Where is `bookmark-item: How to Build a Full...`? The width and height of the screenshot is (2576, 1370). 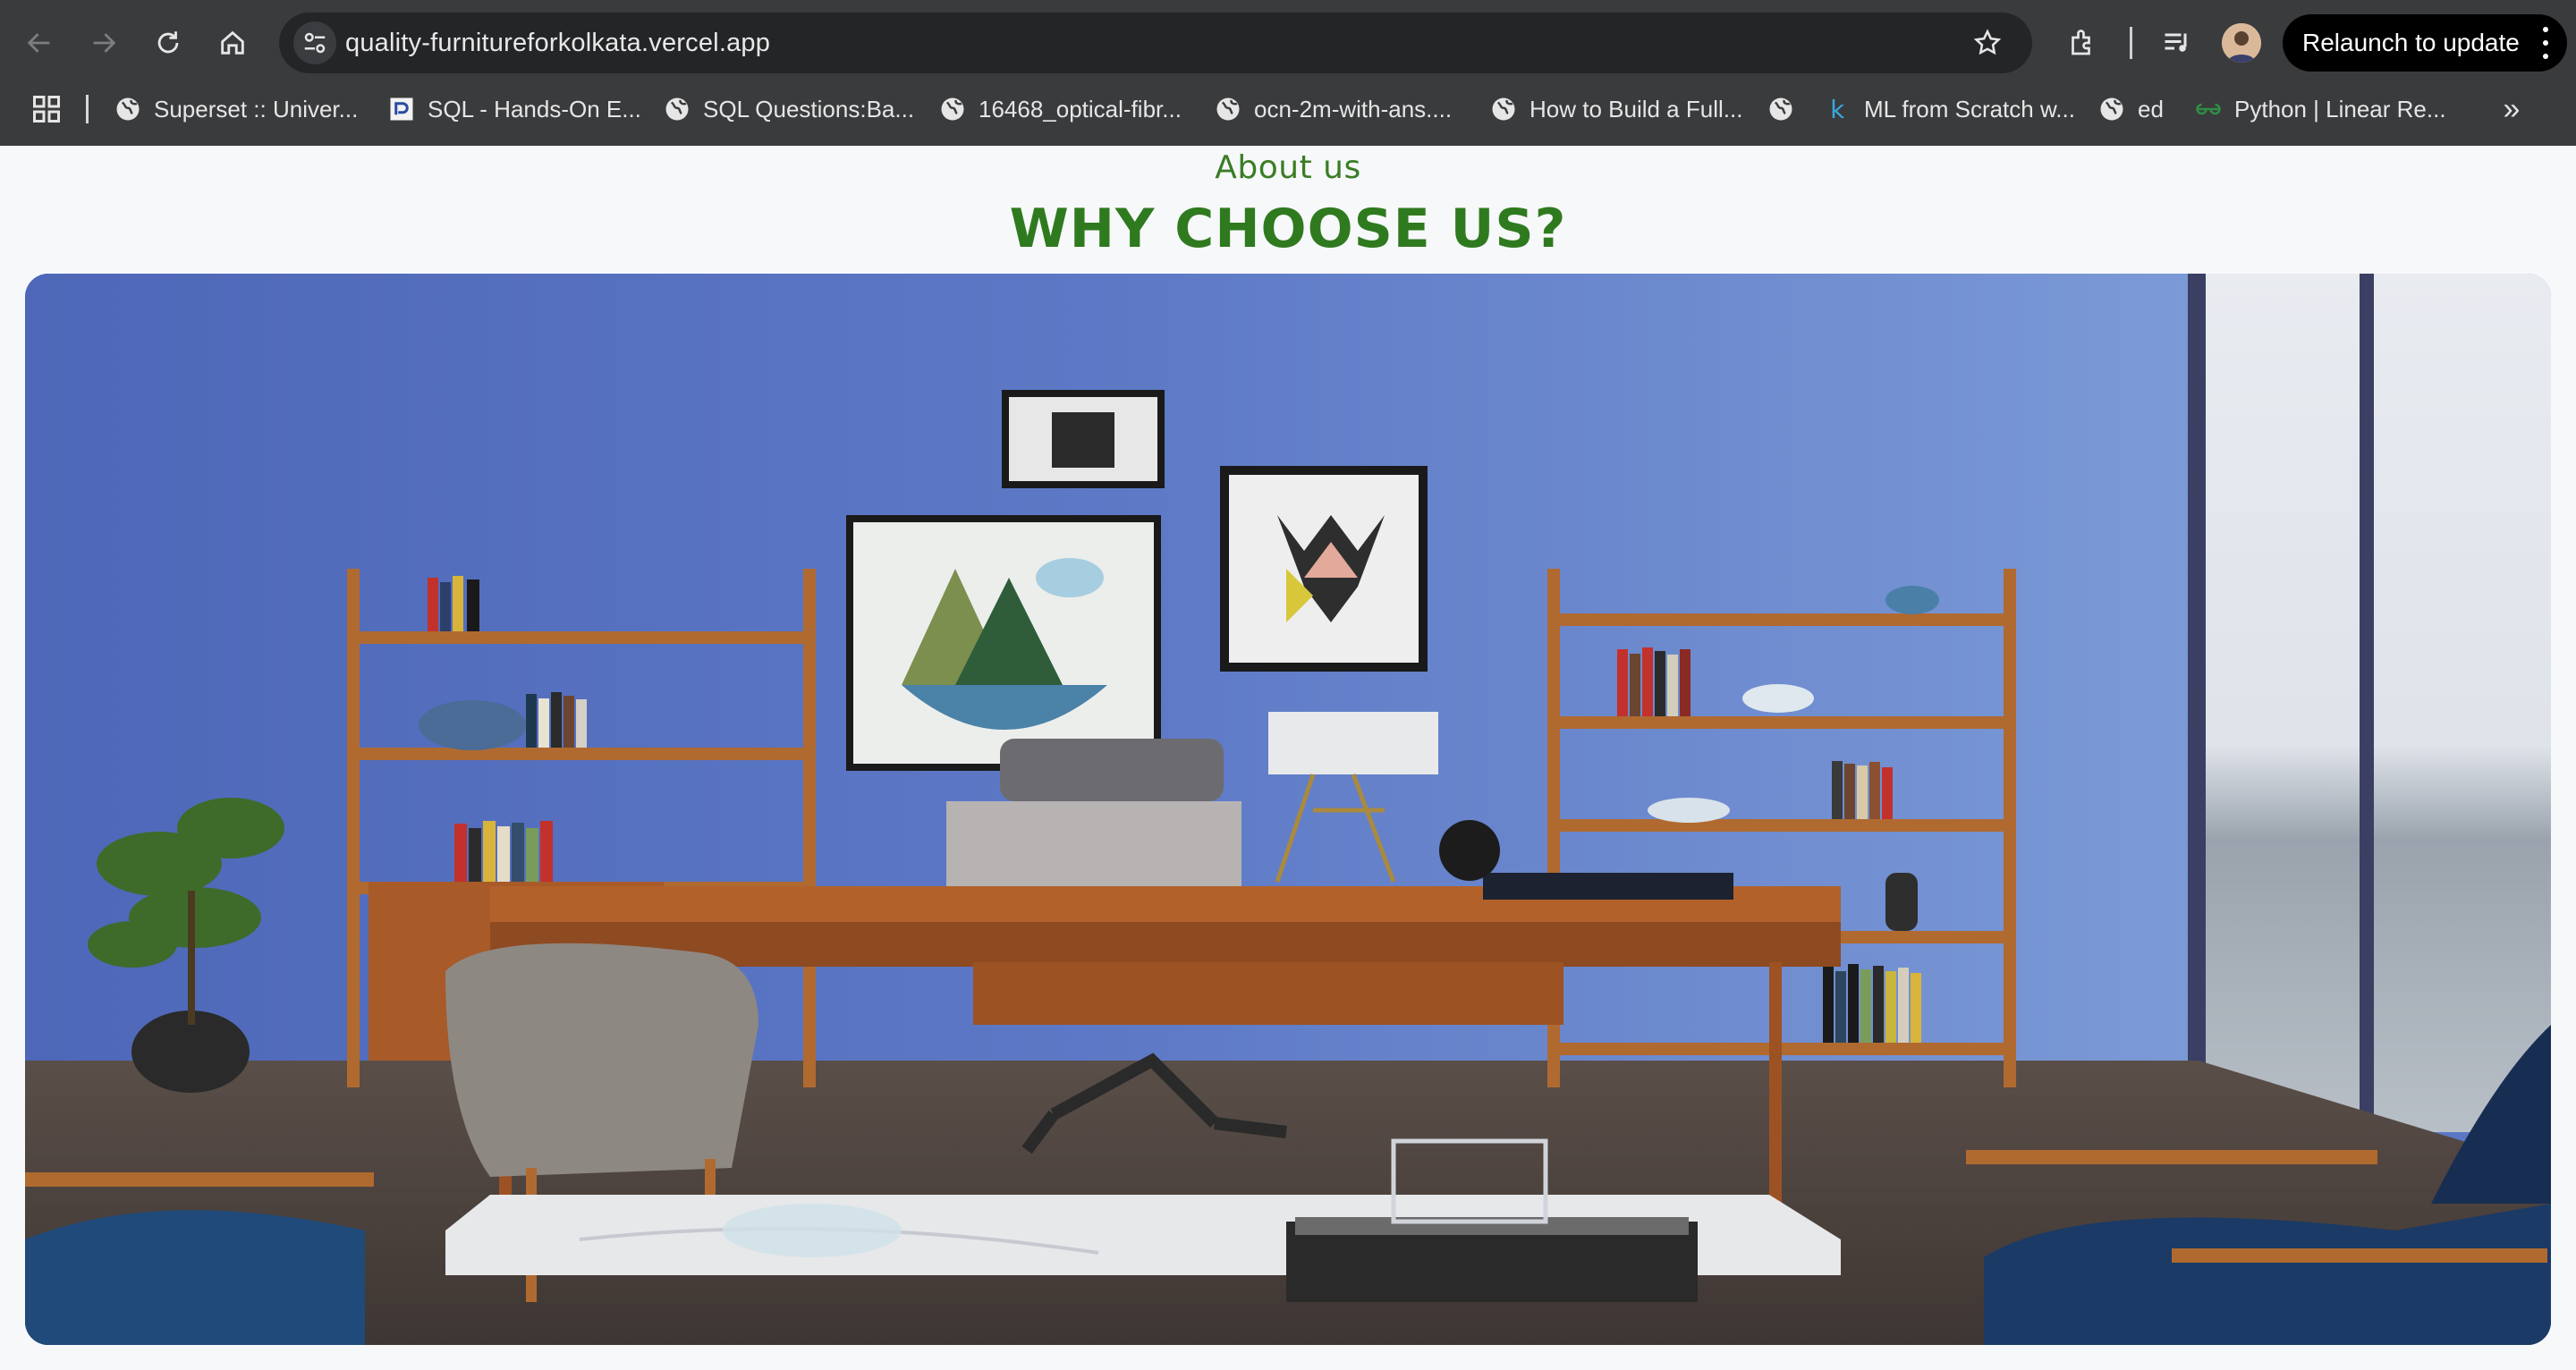 bookmark-item: How to Build a Full... is located at coordinates (1616, 109).